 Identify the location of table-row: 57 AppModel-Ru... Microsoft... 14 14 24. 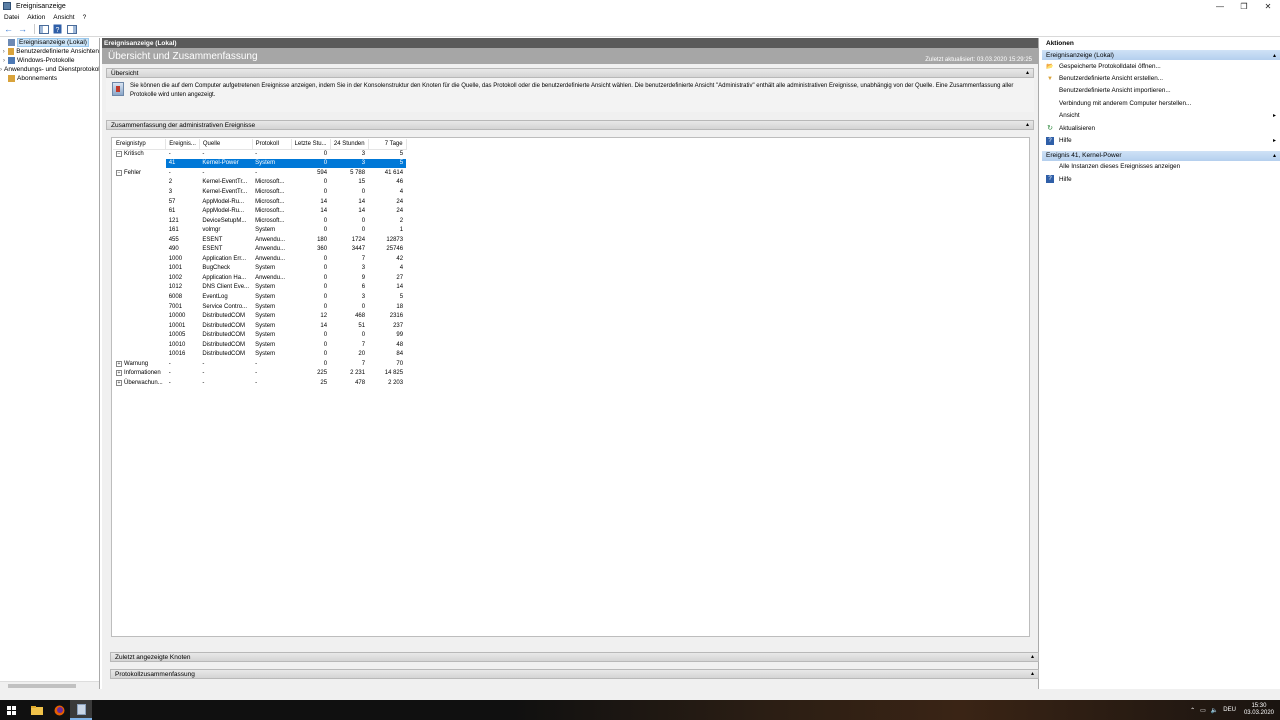
(259, 202).